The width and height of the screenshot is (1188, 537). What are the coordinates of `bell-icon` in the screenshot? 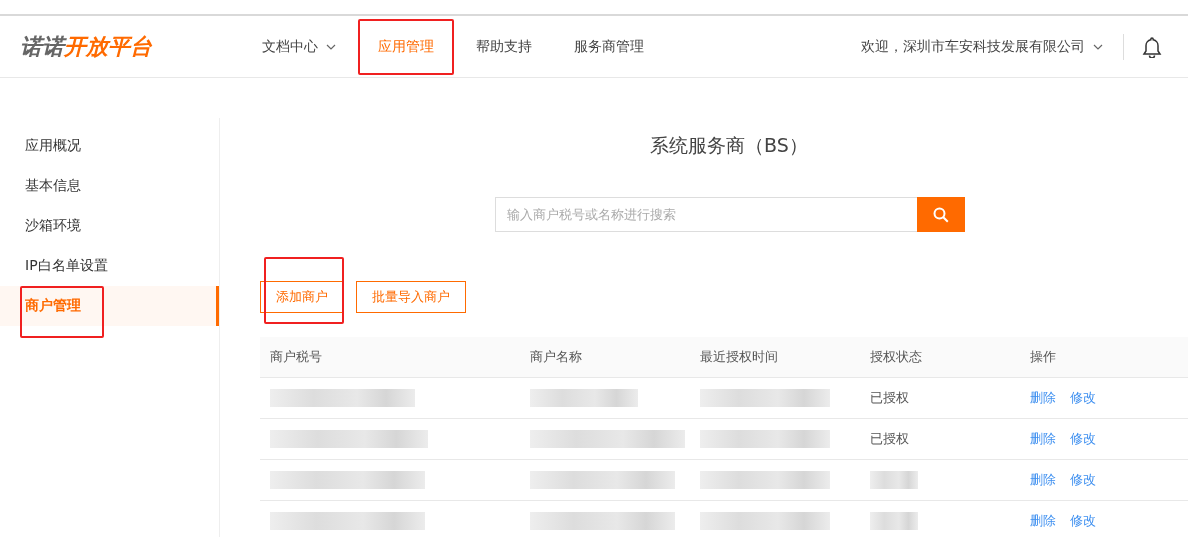 It's located at (1152, 46).